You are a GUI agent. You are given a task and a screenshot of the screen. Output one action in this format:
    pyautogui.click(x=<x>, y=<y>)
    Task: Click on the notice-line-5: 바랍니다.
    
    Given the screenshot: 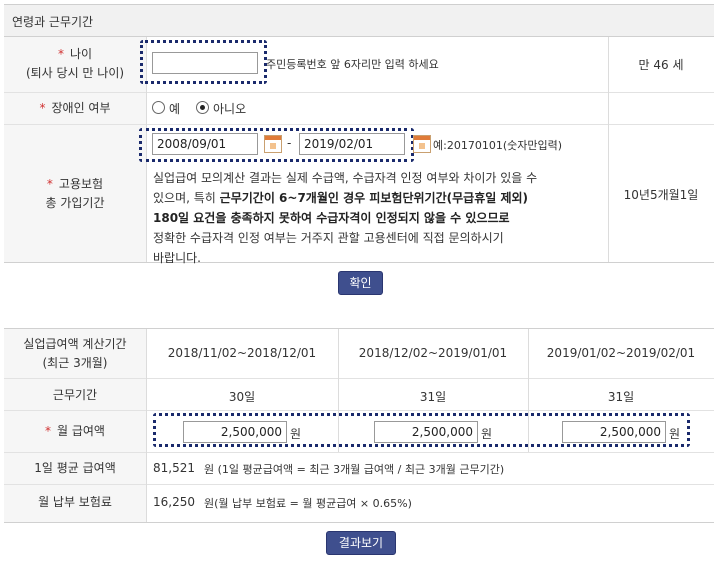 What is the action you would take?
    pyautogui.click(x=177, y=258)
    